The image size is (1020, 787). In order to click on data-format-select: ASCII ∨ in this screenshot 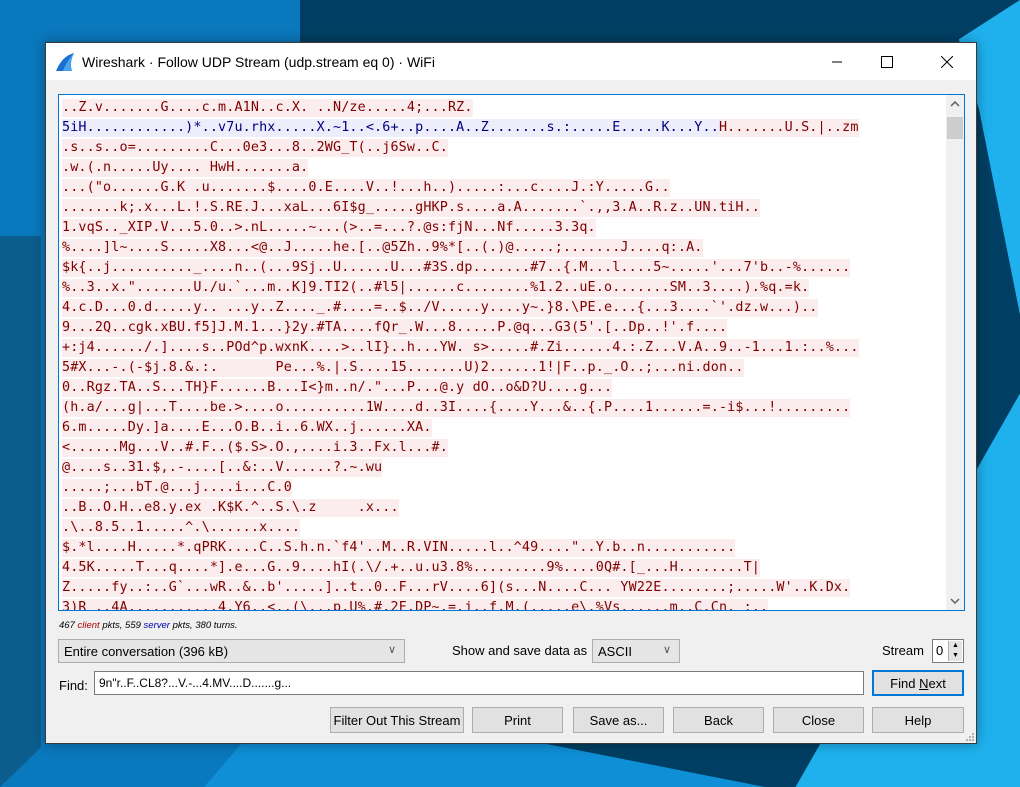, I will do `click(636, 651)`.